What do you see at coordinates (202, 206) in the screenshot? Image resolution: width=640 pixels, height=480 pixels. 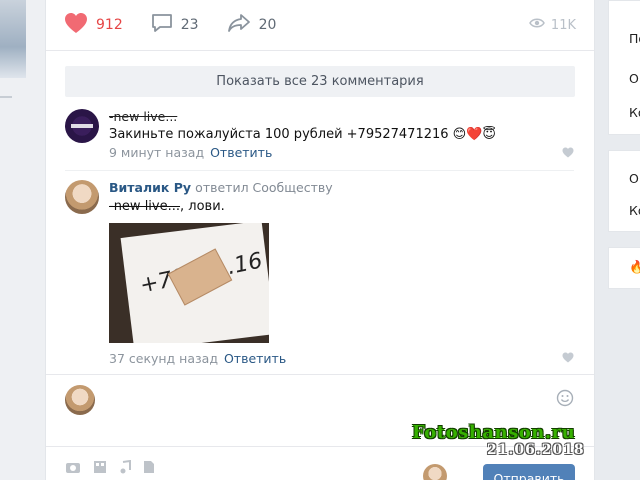 I see `comment-text-rest: , лови.` at bounding box center [202, 206].